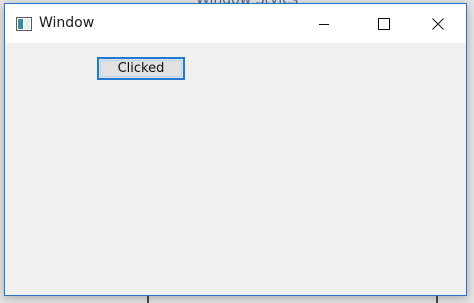 The width and height of the screenshot is (474, 303). I want to click on close-icon, so click(438, 23).